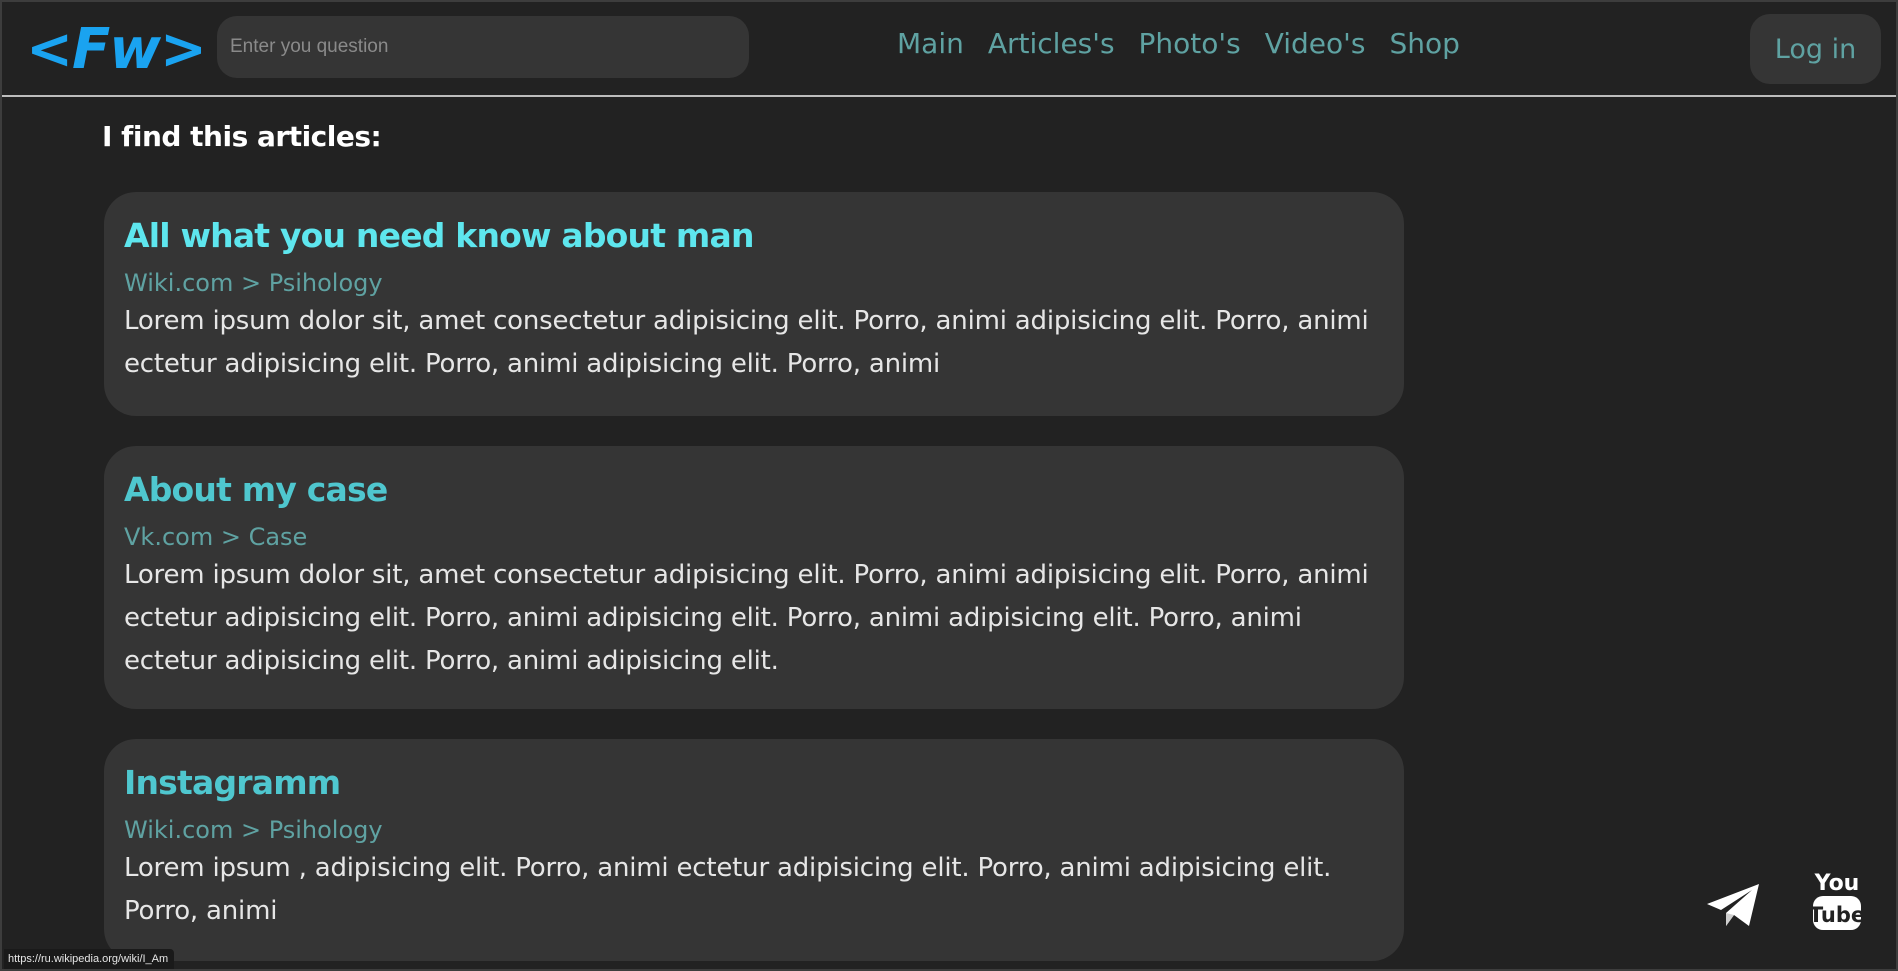 The width and height of the screenshot is (1898, 971). What do you see at coordinates (1424, 44) in the screenshot?
I see `nav-shop: Shop` at bounding box center [1424, 44].